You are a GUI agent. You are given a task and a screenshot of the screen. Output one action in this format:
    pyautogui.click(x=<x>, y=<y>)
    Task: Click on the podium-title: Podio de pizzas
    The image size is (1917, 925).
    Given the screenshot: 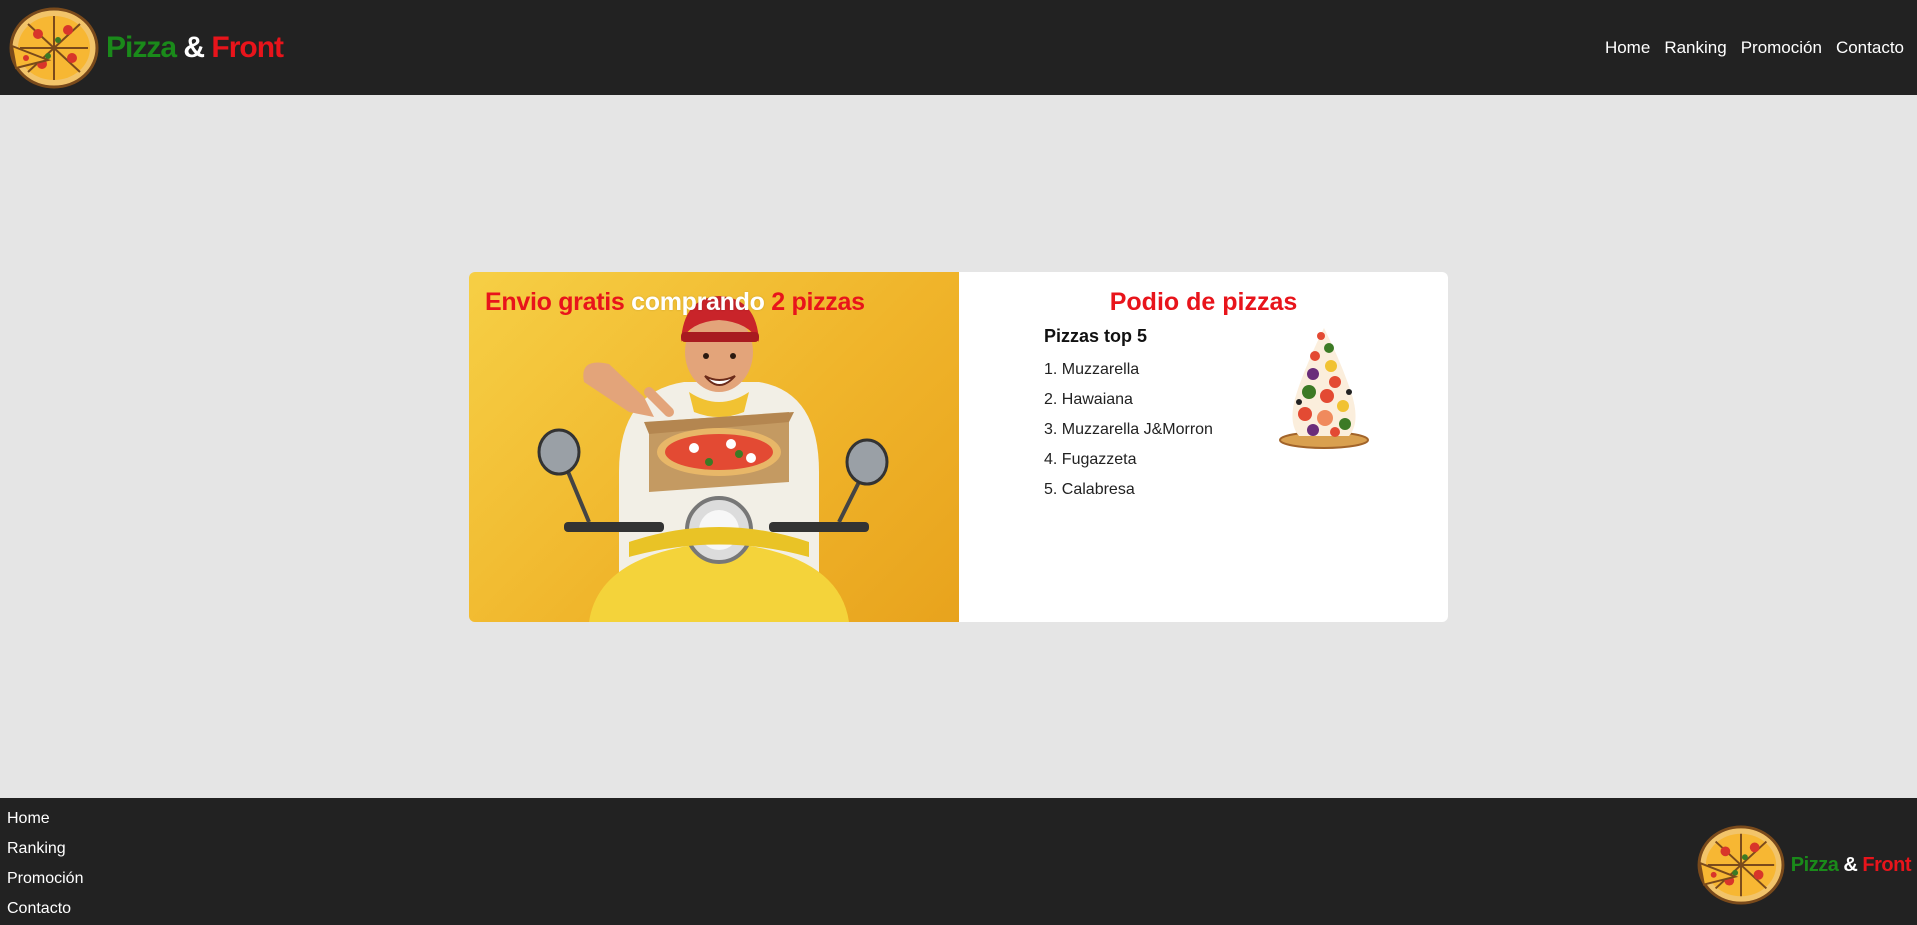 What is the action you would take?
    pyautogui.click(x=1203, y=302)
    